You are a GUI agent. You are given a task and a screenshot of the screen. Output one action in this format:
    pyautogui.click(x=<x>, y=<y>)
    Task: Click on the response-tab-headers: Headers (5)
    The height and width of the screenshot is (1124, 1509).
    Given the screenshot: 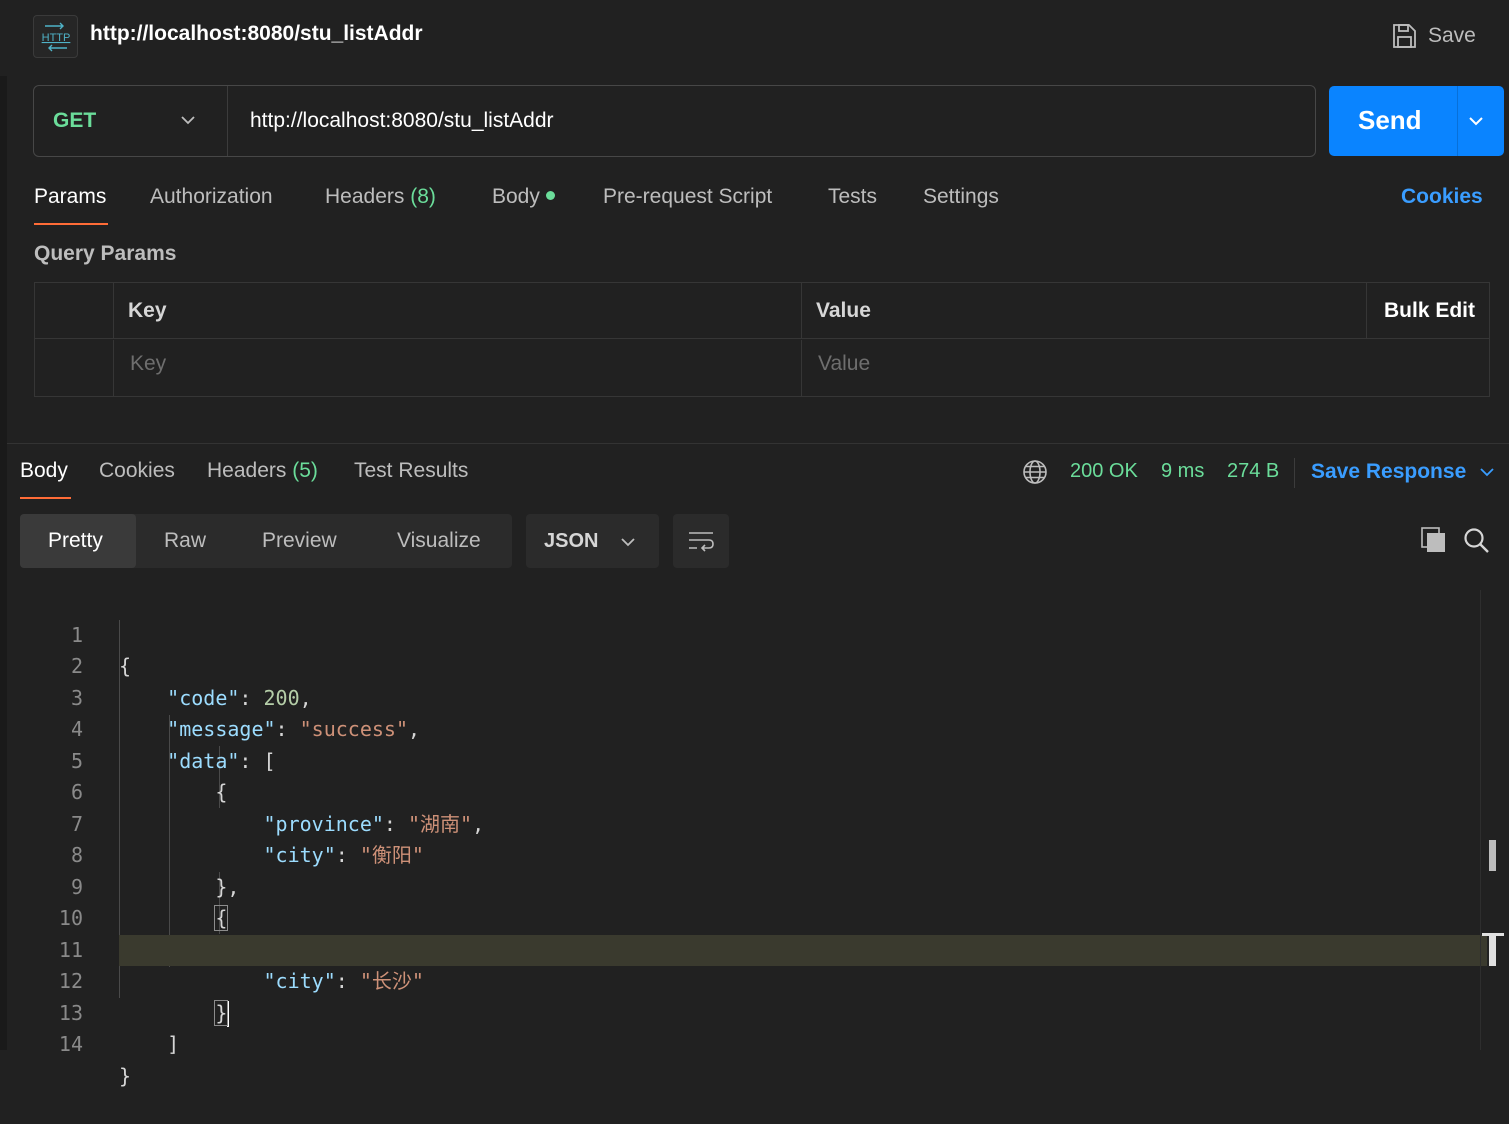 What is the action you would take?
    pyautogui.click(x=262, y=471)
    